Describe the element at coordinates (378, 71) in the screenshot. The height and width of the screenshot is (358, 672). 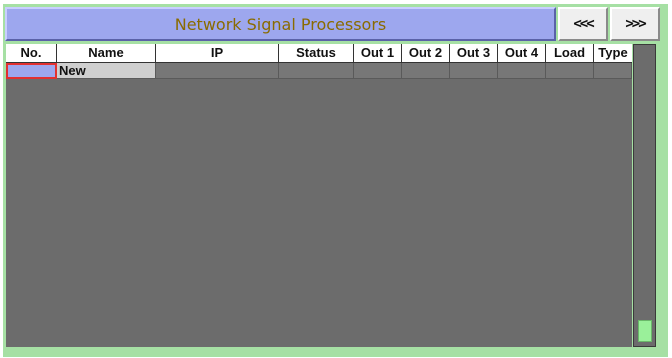
I see `cell-out1` at that location.